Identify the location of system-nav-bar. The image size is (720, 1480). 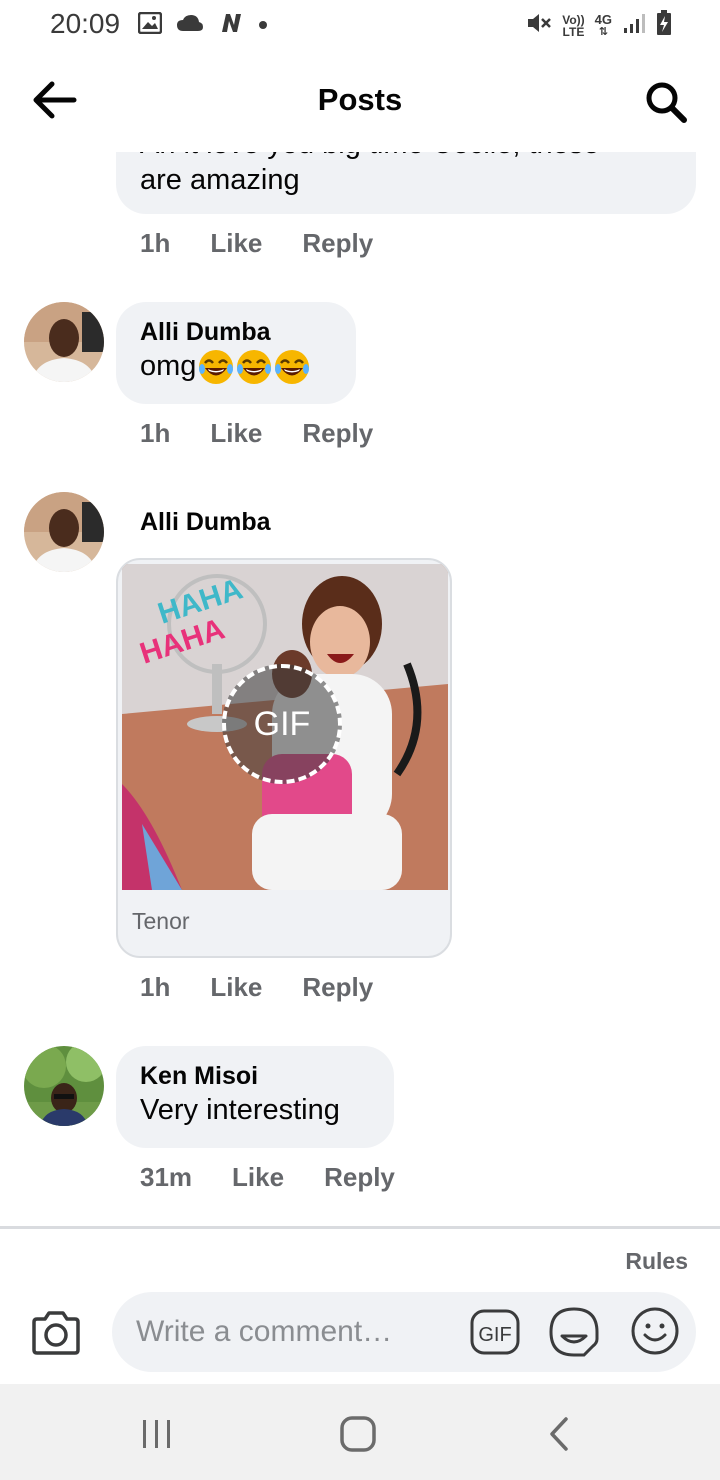
(360, 1432).